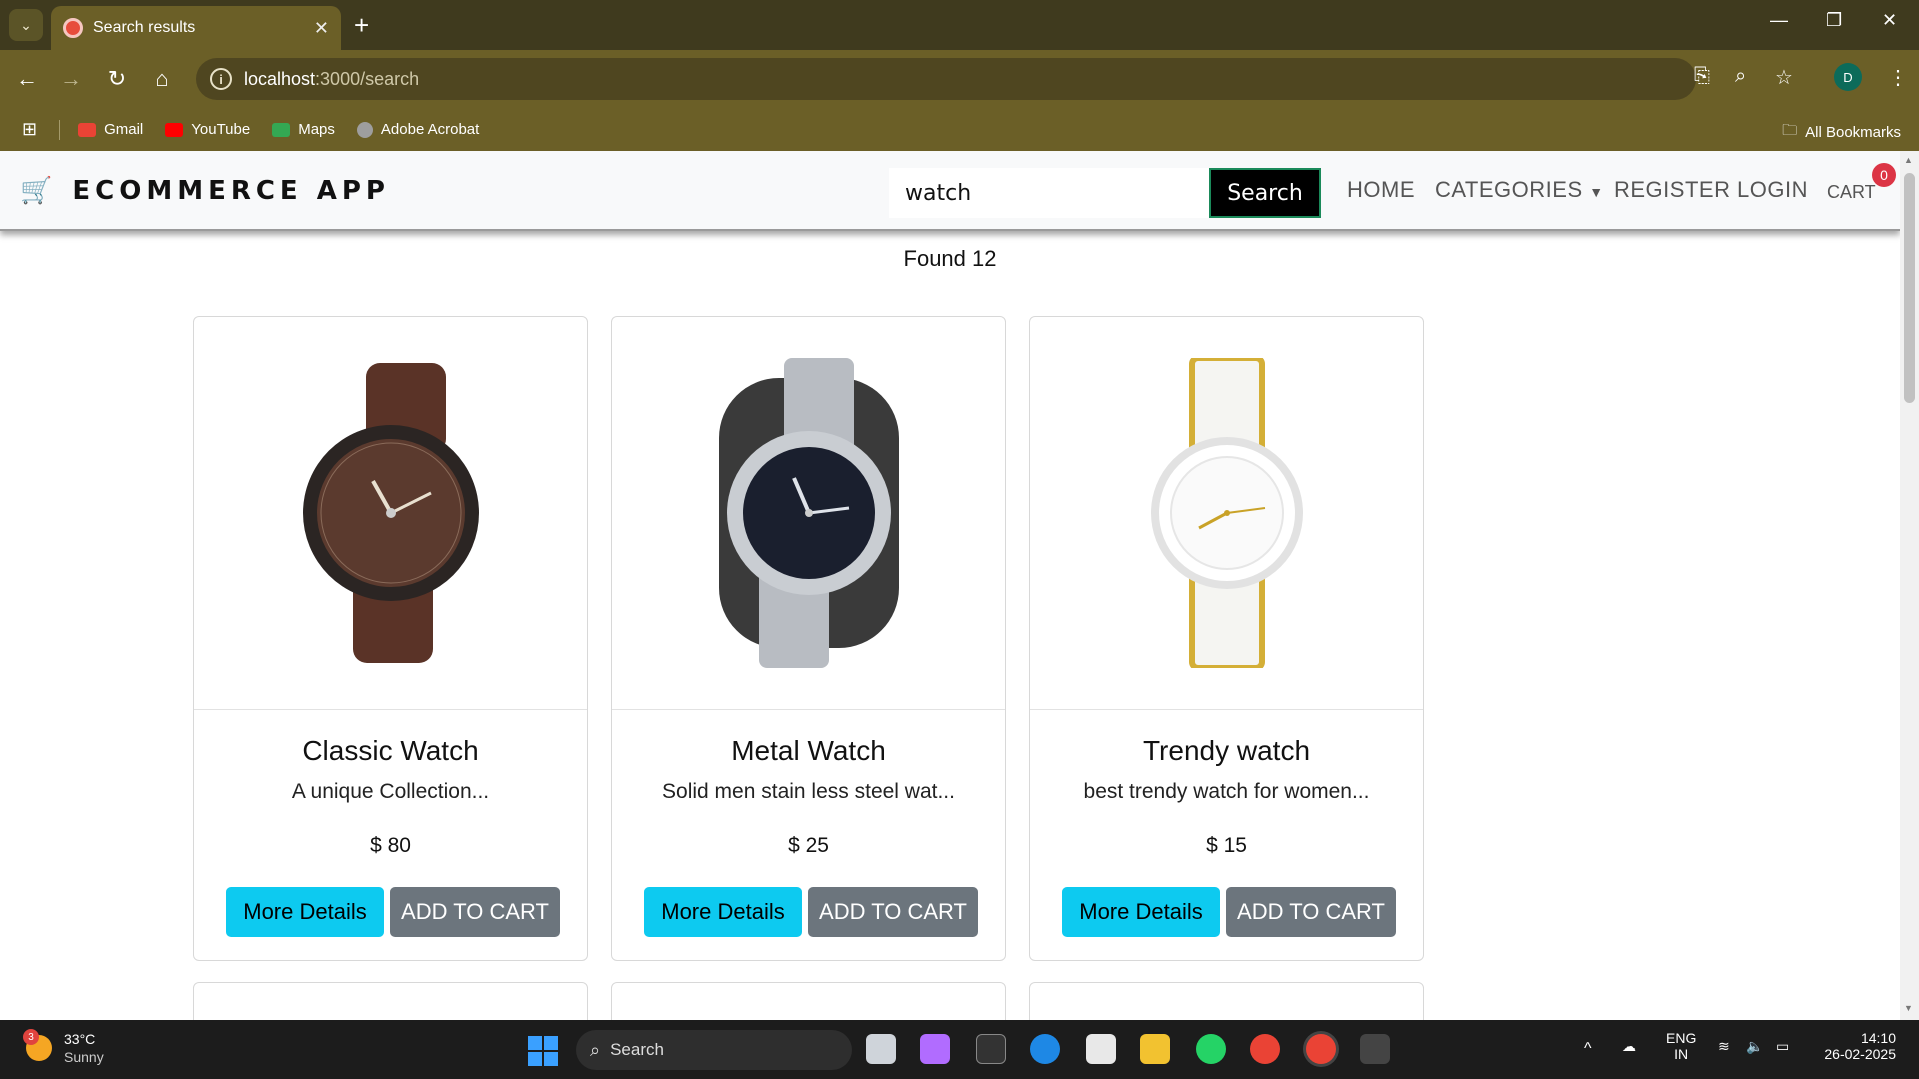 Image resolution: width=1919 pixels, height=1079 pixels. Describe the element at coordinates (1702, 76) in the screenshot. I see `install-app-icon: ⎘` at that location.